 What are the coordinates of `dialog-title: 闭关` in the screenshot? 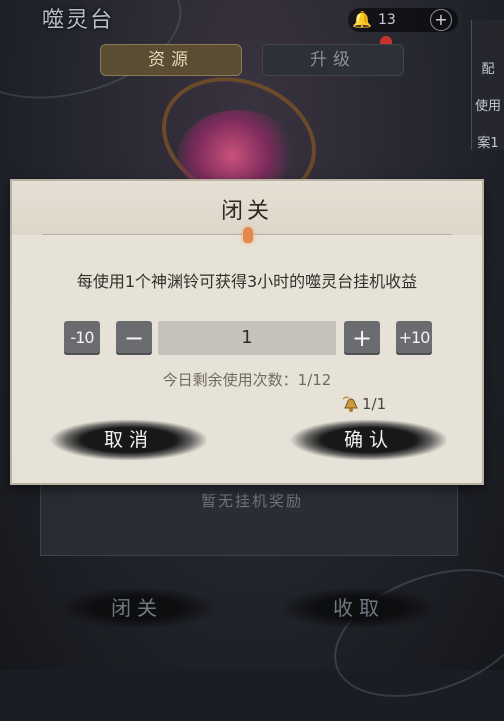 It's located at (246, 211).